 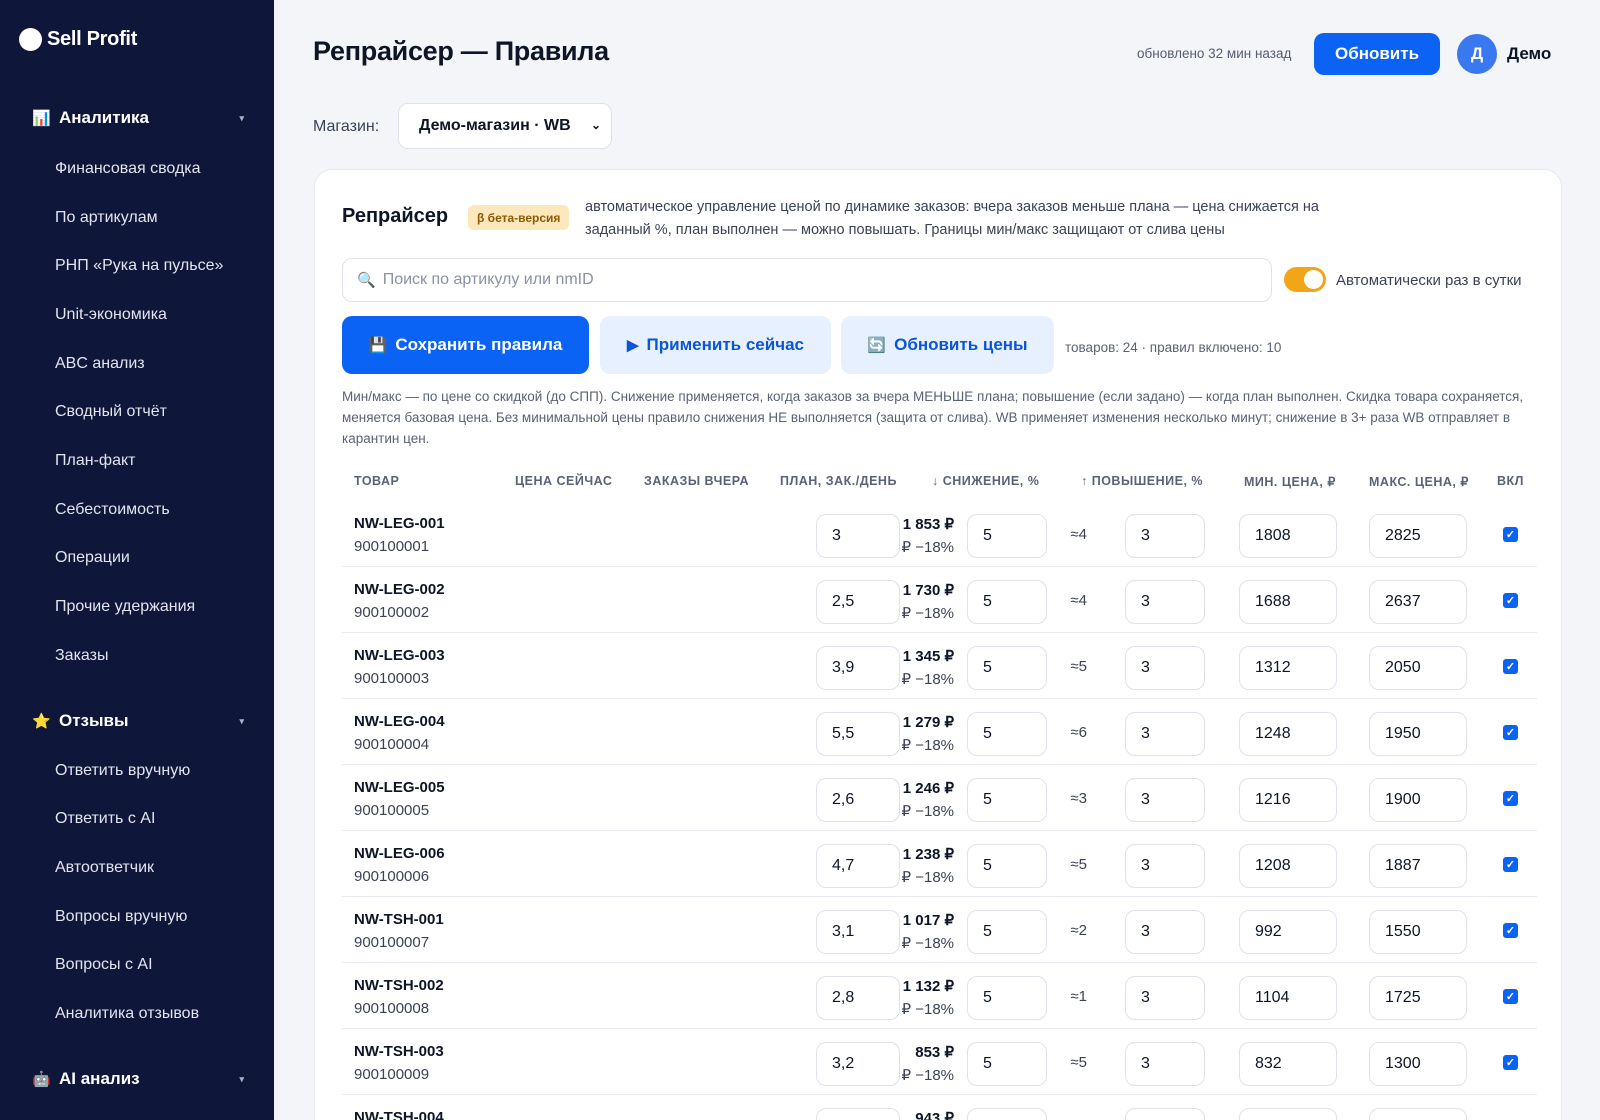 What do you see at coordinates (1418, 1064) in the screenshot?
I see `max-price-input: 1300` at bounding box center [1418, 1064].